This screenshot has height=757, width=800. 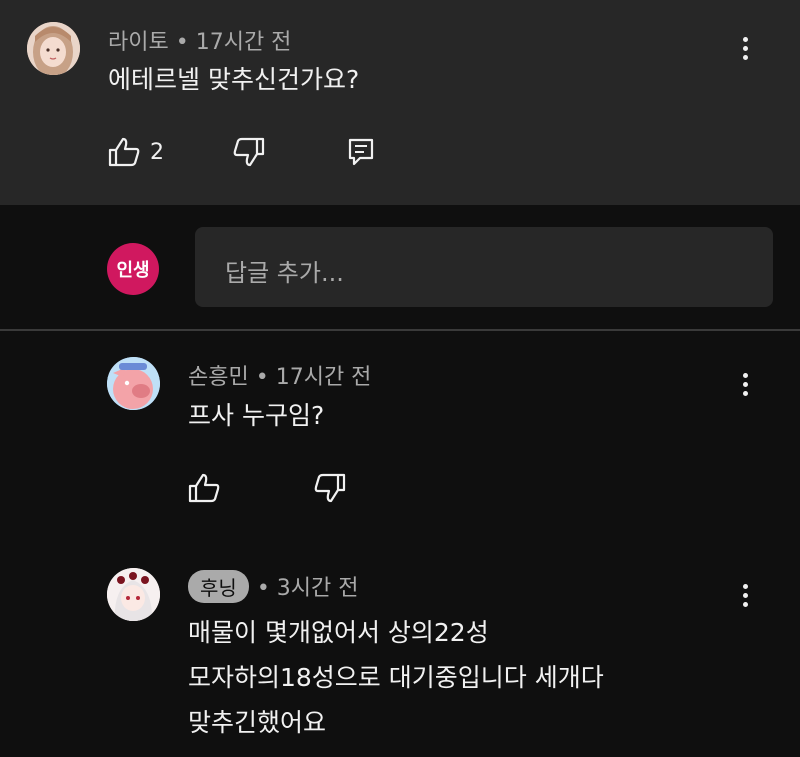 What do you see at coordinates (53, 48) in the screenshot?
I see `user-avatar-photo` at bounding box center [53, 48].